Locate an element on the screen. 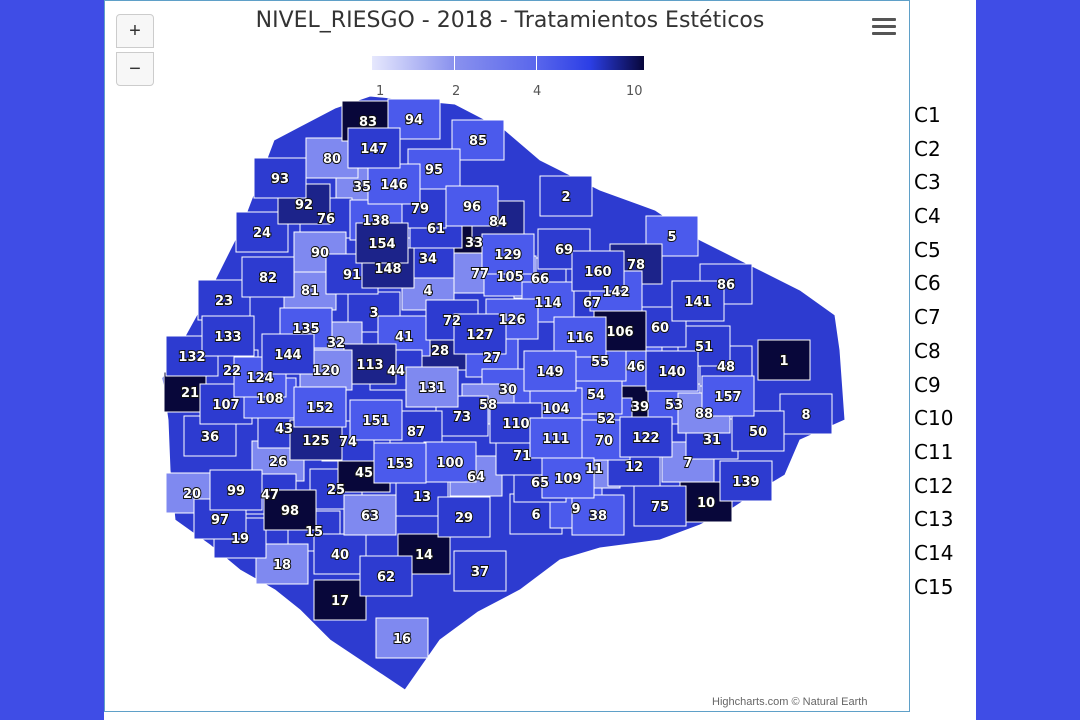  region-label-98: 98 is located at coordinates (290, 511).